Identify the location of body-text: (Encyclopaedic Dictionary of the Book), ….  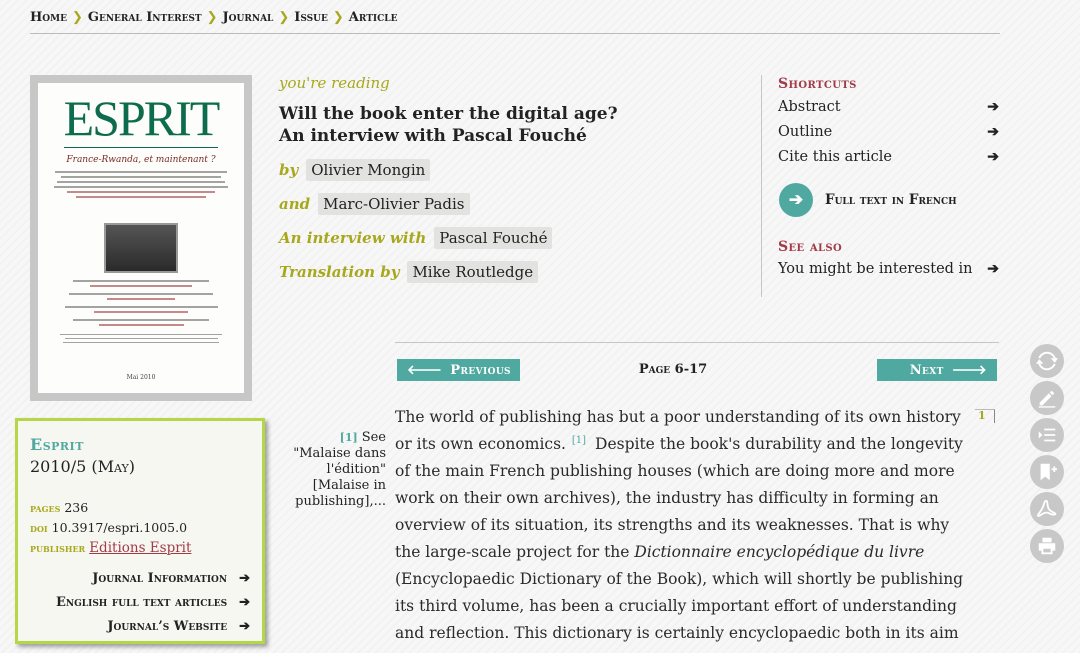
(682, 611).